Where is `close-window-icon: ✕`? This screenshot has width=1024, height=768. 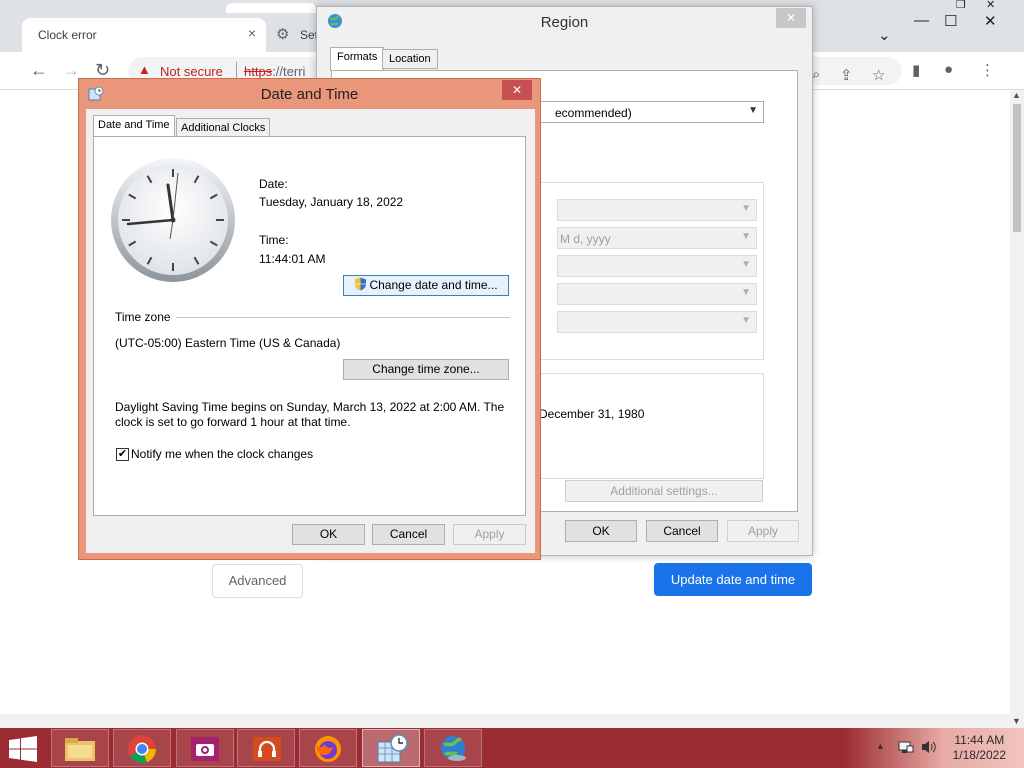
close-window-icon: ✕ is located at coordinates (990, 21).